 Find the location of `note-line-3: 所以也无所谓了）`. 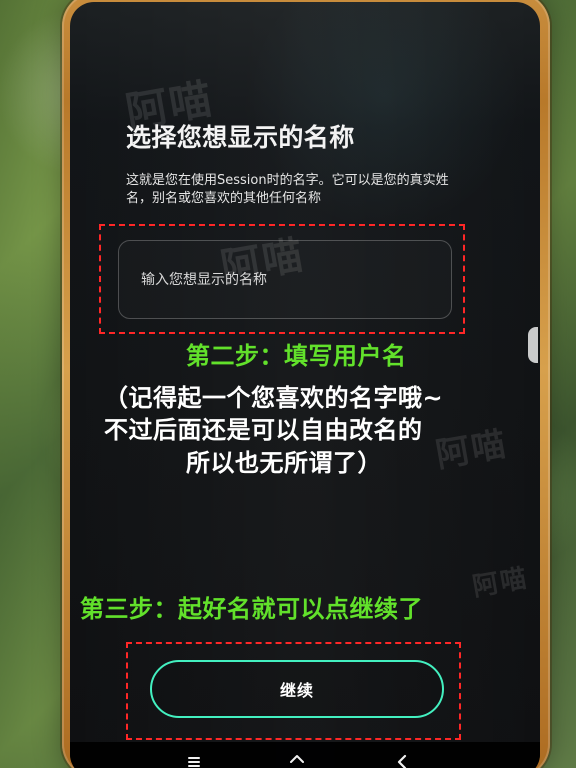

note-line-3: 所以也无所谓了） is located at coordinates (284, 463).